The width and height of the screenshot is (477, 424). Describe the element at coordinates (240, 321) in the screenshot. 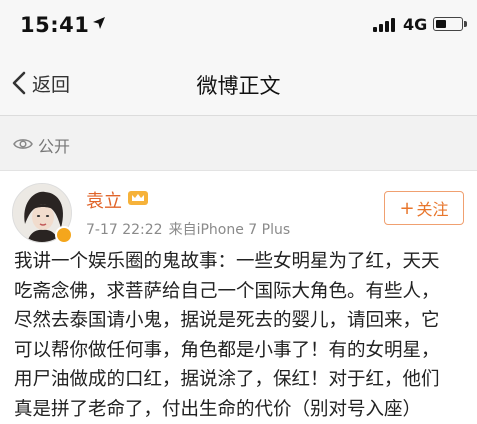

I see `post-line: 尽然去泰国请小鬼，据说是死去的婴儿，请回来，它` at that location.